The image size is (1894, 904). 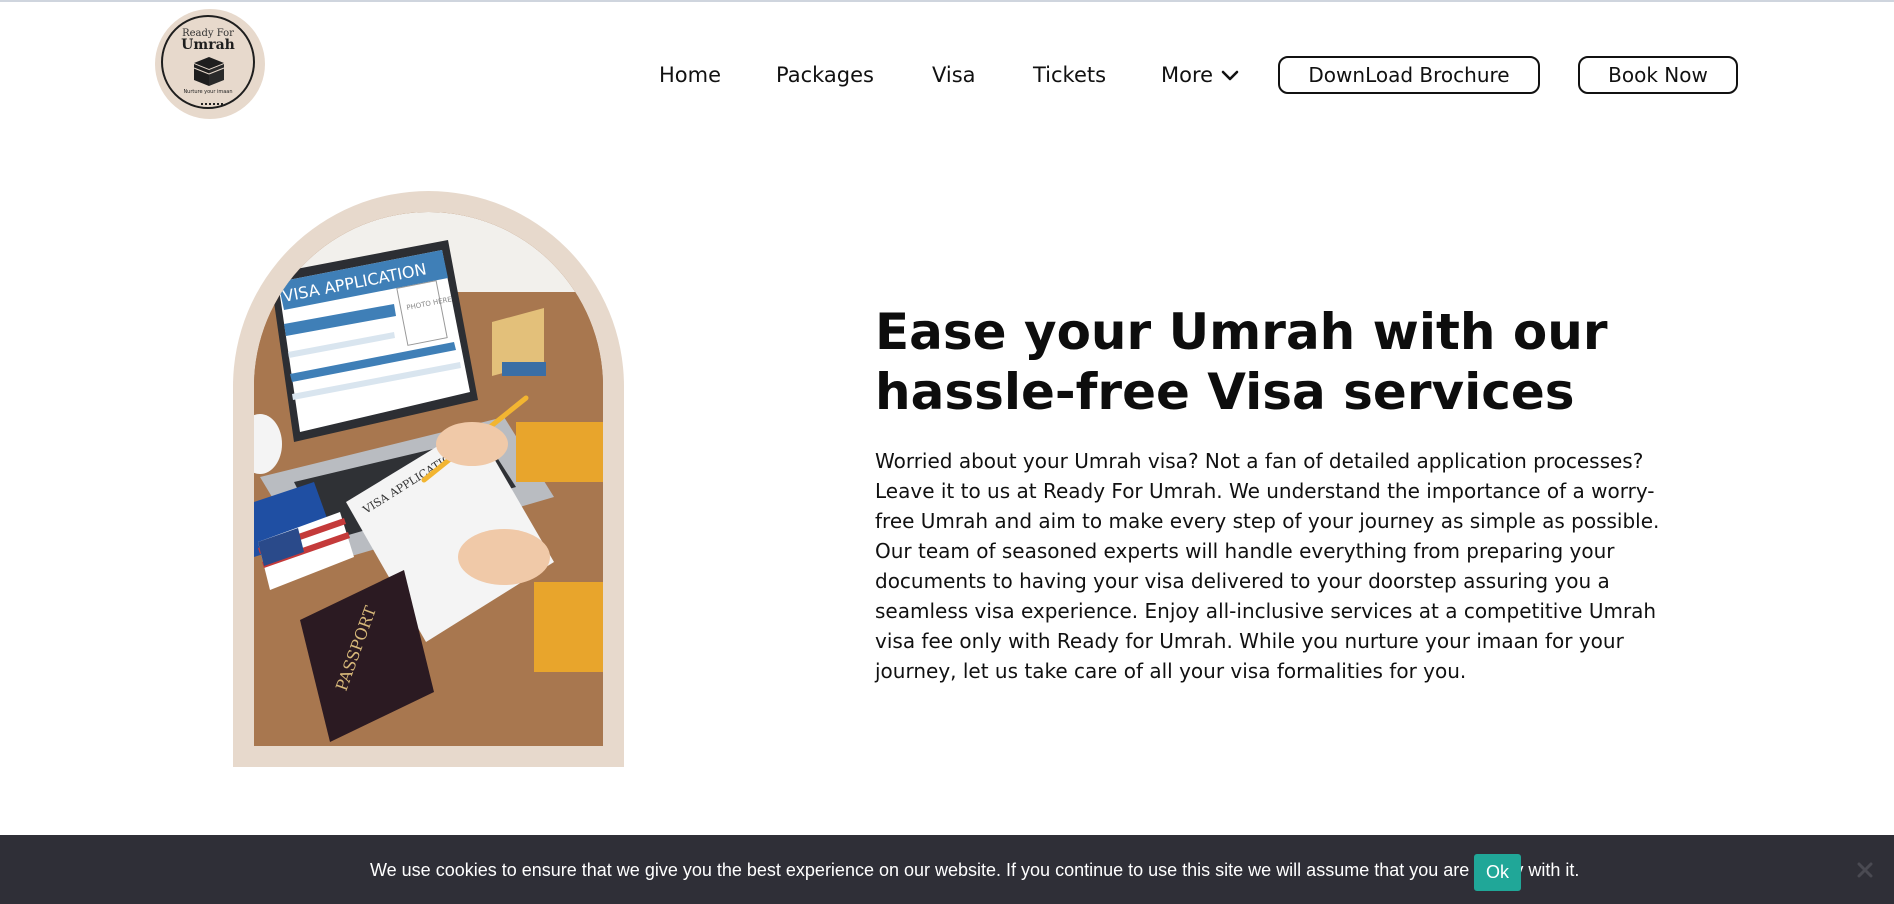 I want to click on logo-badge: Ready For Umrah Nurture your imaan, so click(x=208, y=62).